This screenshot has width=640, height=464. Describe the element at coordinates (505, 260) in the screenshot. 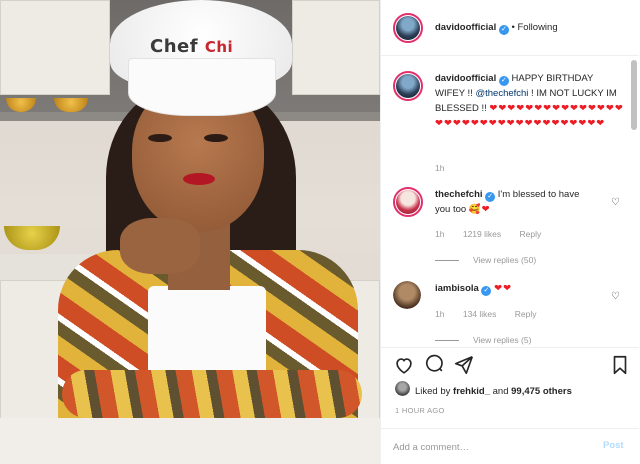

I see `view-replies-label: View replies (50)` at that location.